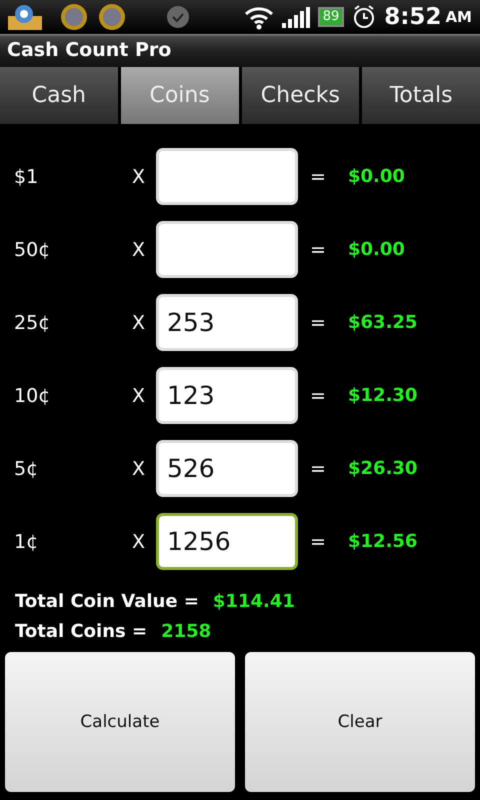 The width and height of the screenshot is (480, 800). What do you see at coordinates (120, 722) in the screenshot?
I see `action-button: Calculate` at bounding box center [120, 722].